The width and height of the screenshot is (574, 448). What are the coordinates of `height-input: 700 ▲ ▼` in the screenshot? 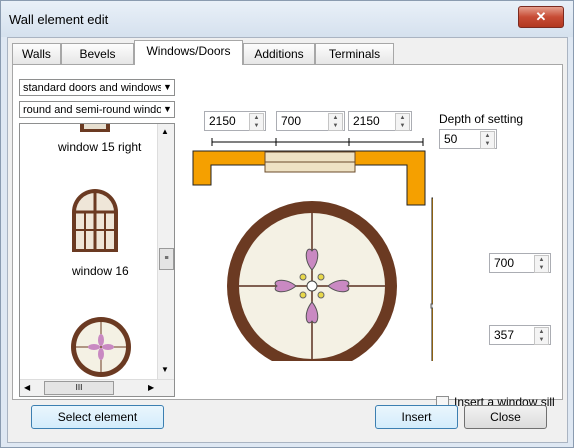 It's located at (520, 263).